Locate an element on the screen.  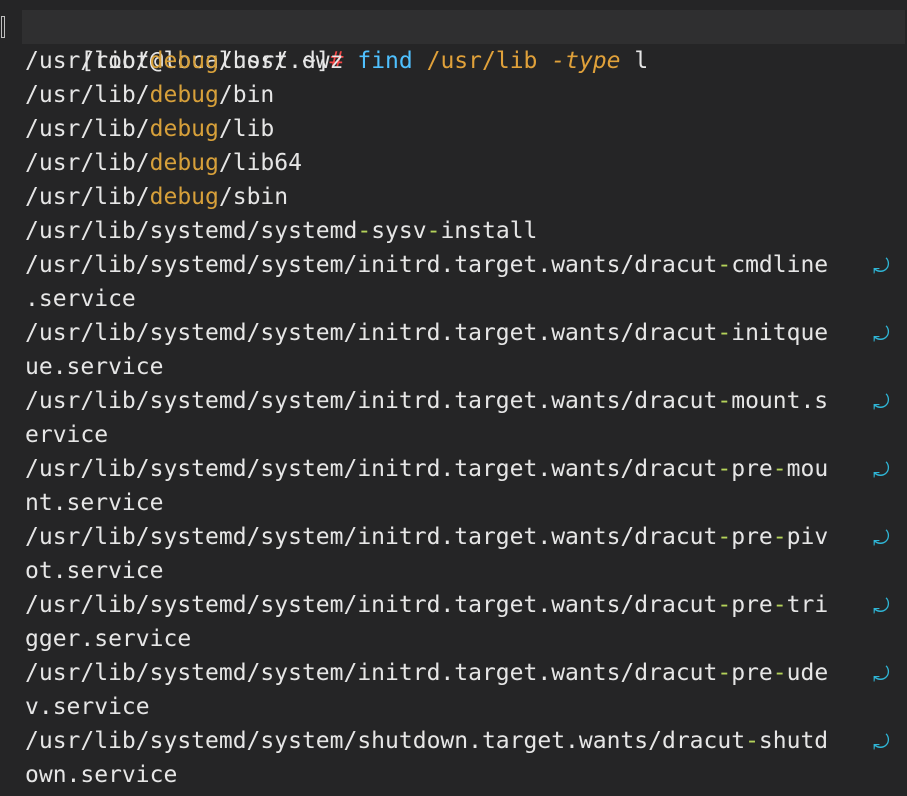
path-text: ot.service is located at coordinates (94, 571).